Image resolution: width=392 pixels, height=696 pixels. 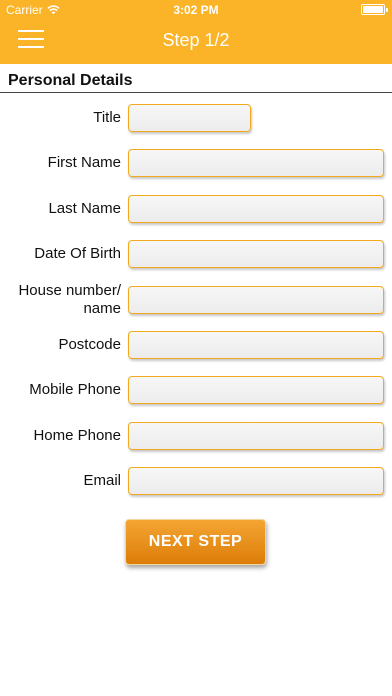 I want to click on date-of-birth-label: Date Of Birth, so click(x=77, y=253).